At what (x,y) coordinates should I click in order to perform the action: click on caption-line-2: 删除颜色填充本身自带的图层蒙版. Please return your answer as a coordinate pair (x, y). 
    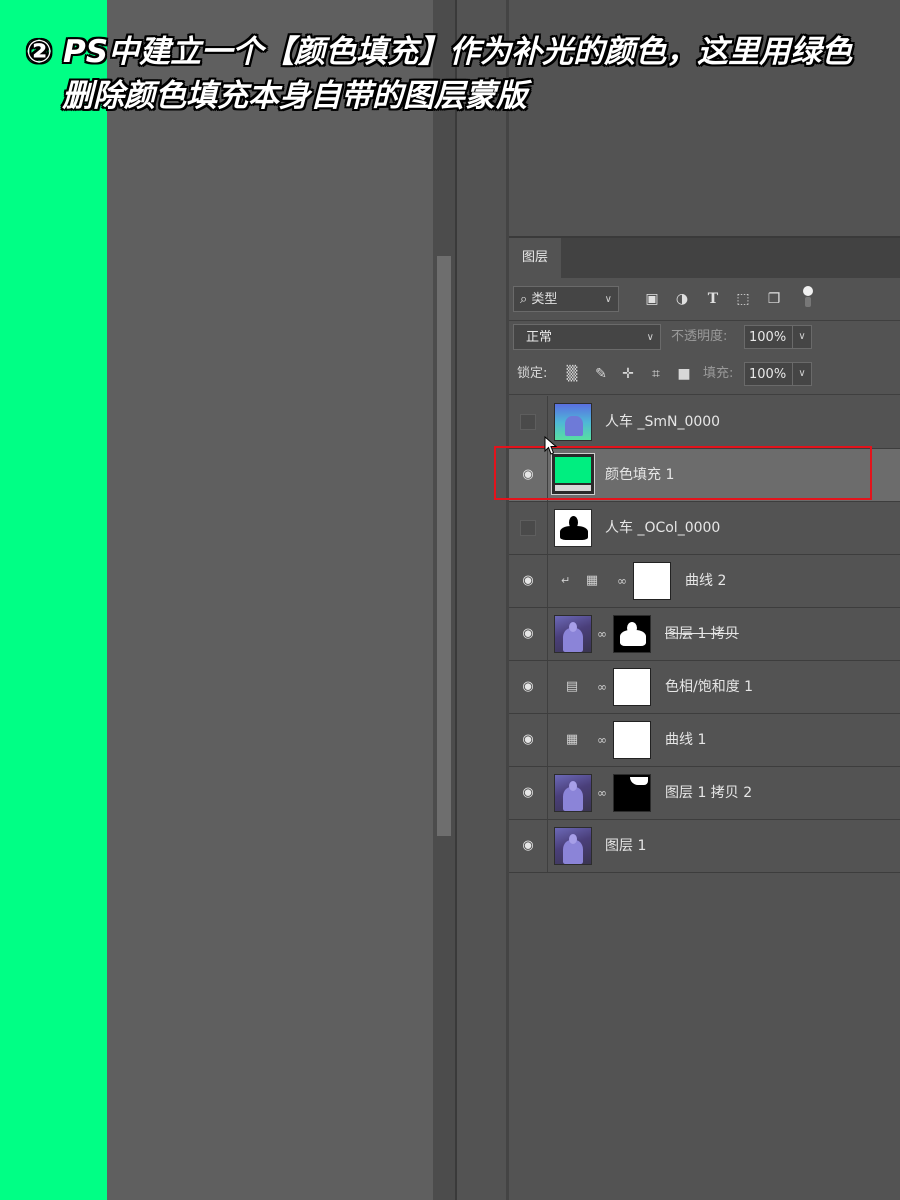
    Looking at the image, I should click on (294, 96).